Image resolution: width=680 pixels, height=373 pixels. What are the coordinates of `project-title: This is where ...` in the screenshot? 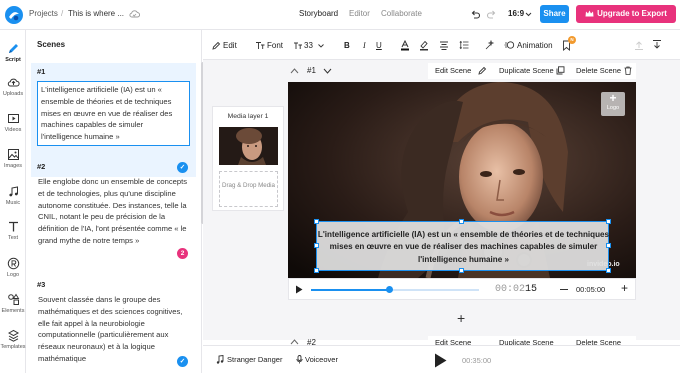 It's located at (96, 13).